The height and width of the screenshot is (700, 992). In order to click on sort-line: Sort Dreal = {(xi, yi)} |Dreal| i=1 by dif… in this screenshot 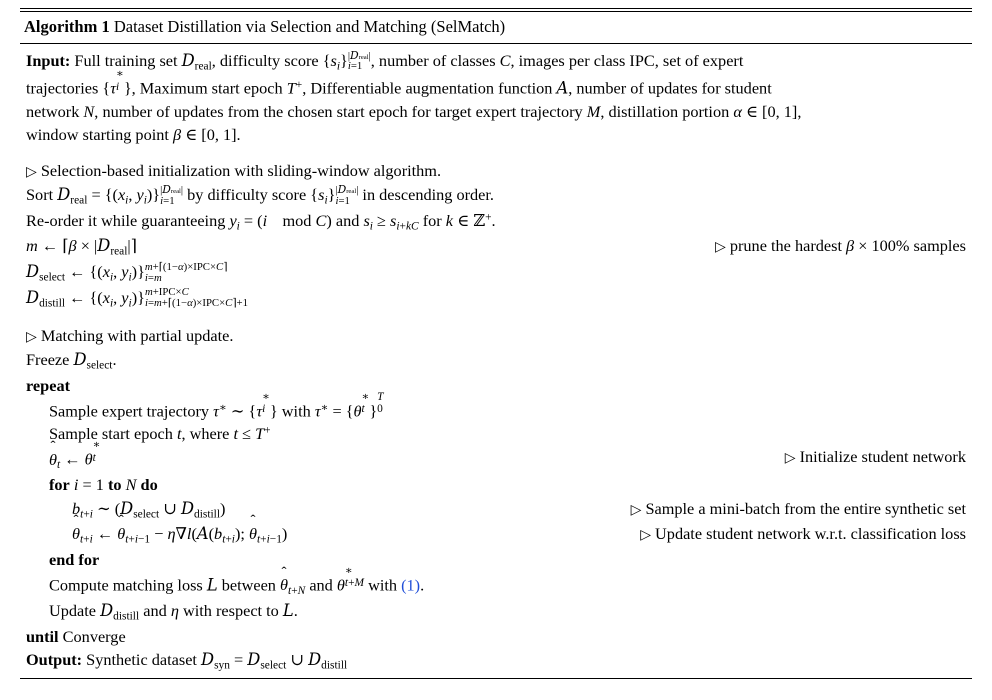, I will do `click(260, 194)`.